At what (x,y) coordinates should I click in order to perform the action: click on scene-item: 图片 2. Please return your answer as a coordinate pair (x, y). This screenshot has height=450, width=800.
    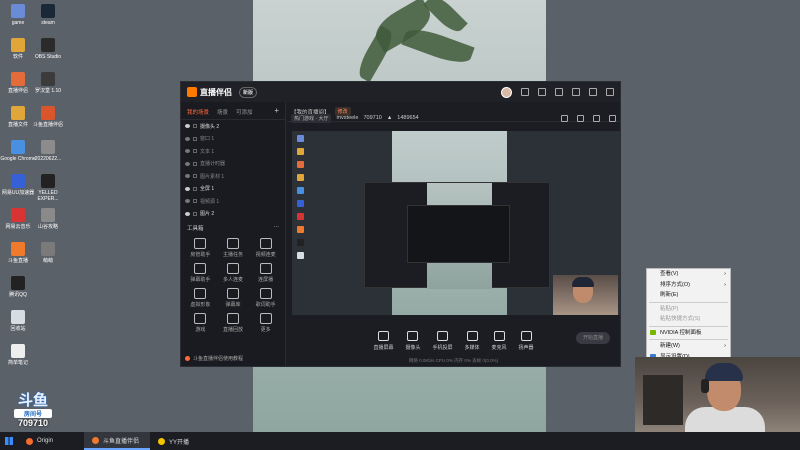
    Looking at the image, I should click on (233, 214).